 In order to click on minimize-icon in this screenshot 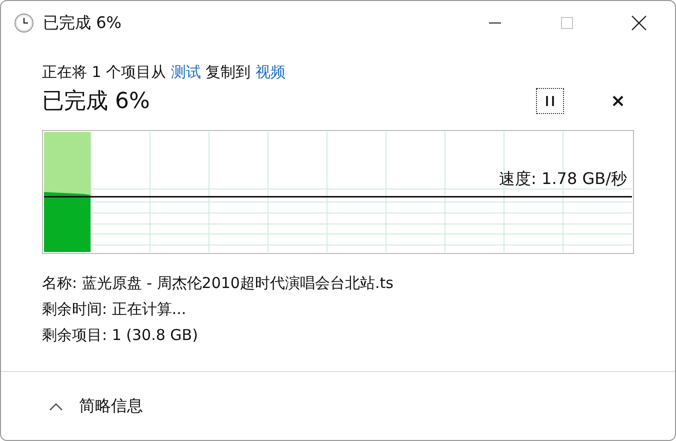, I will do `click(495, 23)`.